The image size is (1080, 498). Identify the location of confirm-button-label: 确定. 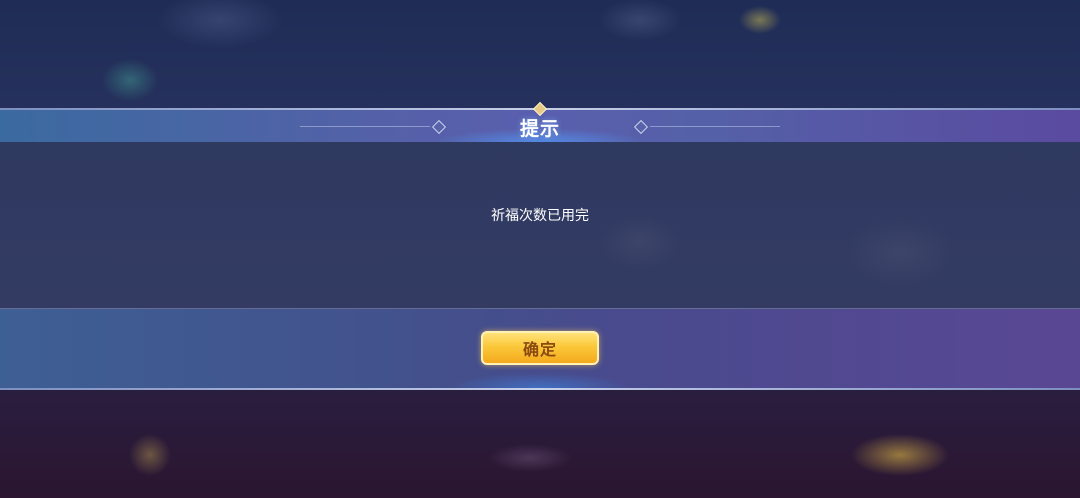
(539, 349).